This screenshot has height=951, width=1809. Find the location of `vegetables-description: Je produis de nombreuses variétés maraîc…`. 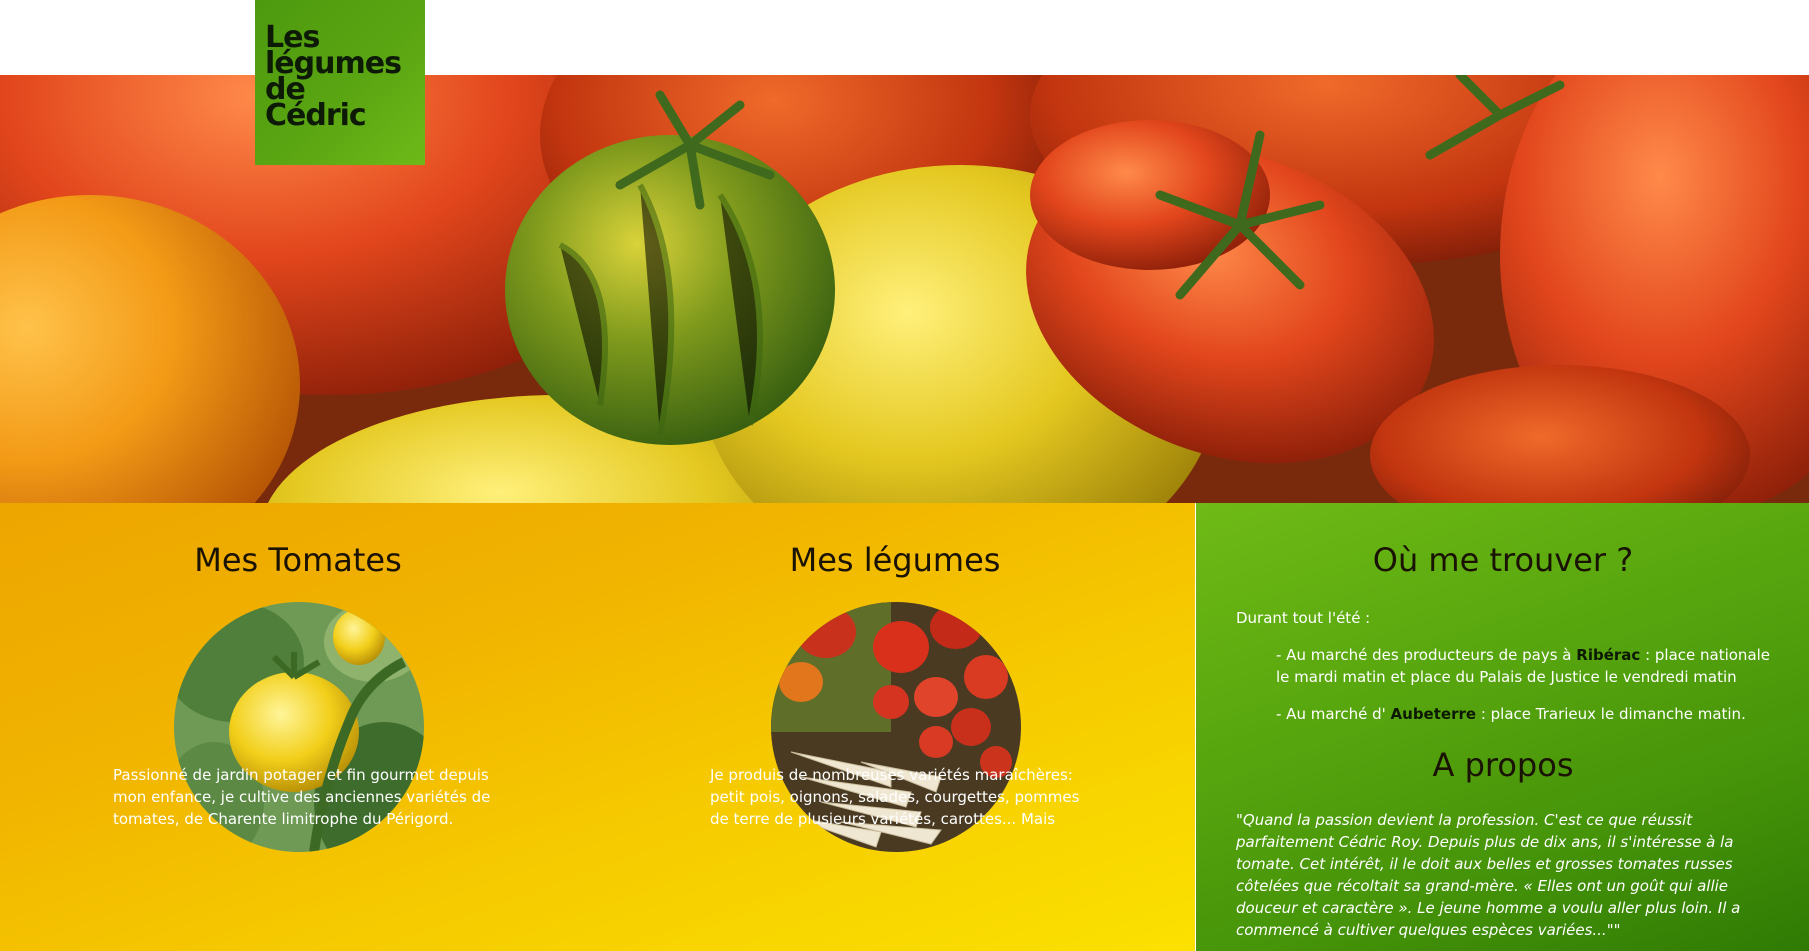

vegetables-description: Je produis de nombreuses variétés maraîc… is located at coordinates (895, 797).